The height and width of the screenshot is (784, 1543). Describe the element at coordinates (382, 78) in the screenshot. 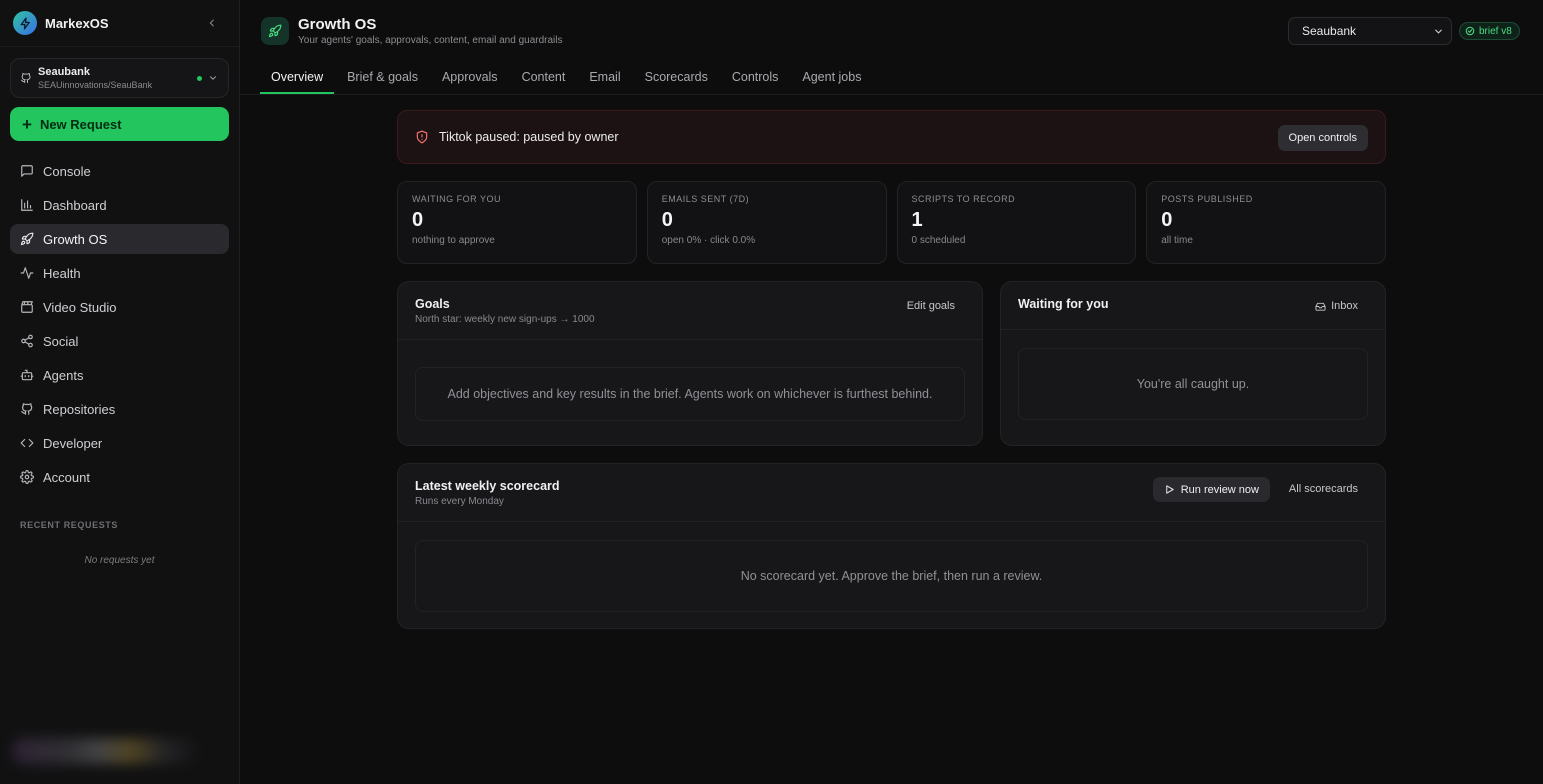

I see `tab-brief-goals: Brief & goals` at that location.